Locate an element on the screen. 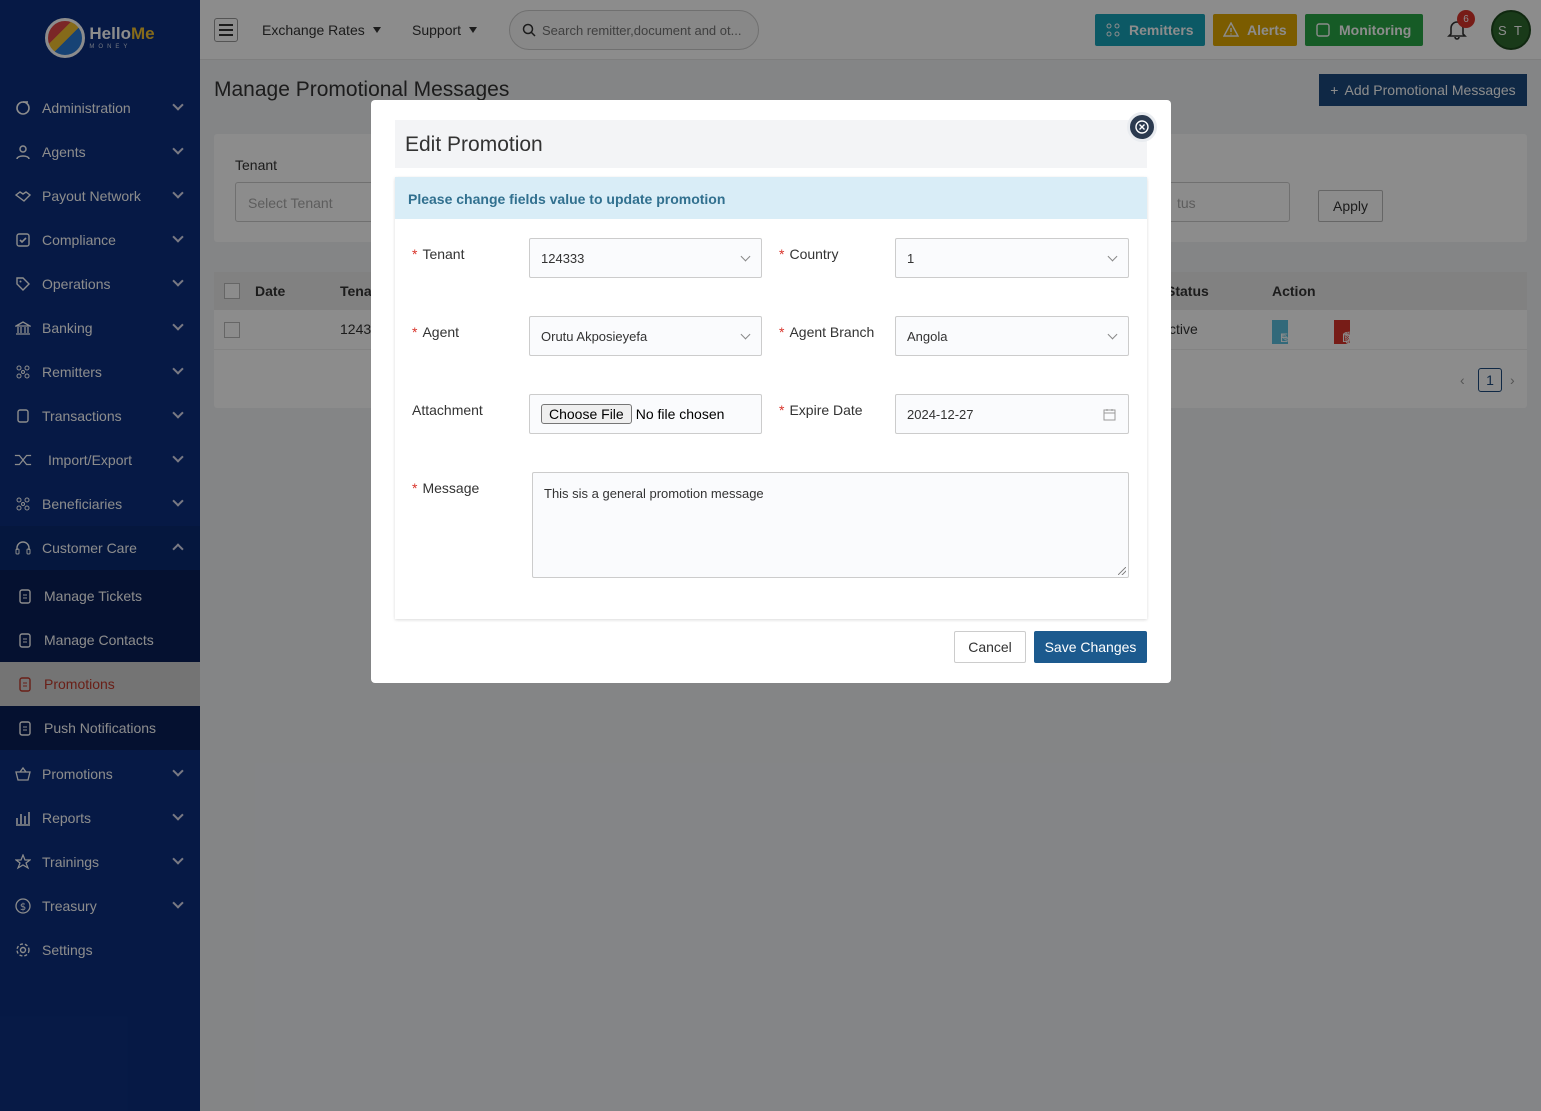  agent-select: Orutu Akposieyefa is located at coordinates (645, 336).